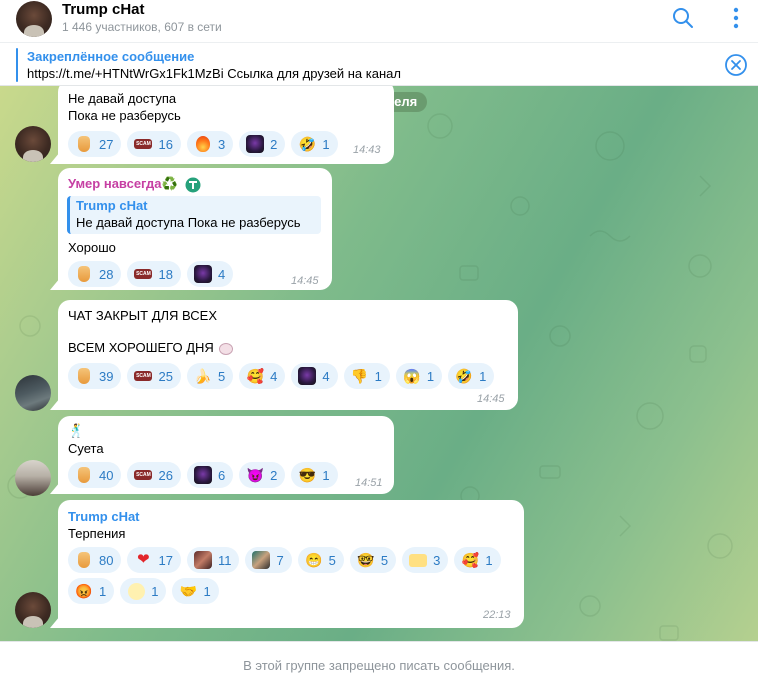  I want to click on reaction-thumbs-down: 👎 1, so click(366, 376).